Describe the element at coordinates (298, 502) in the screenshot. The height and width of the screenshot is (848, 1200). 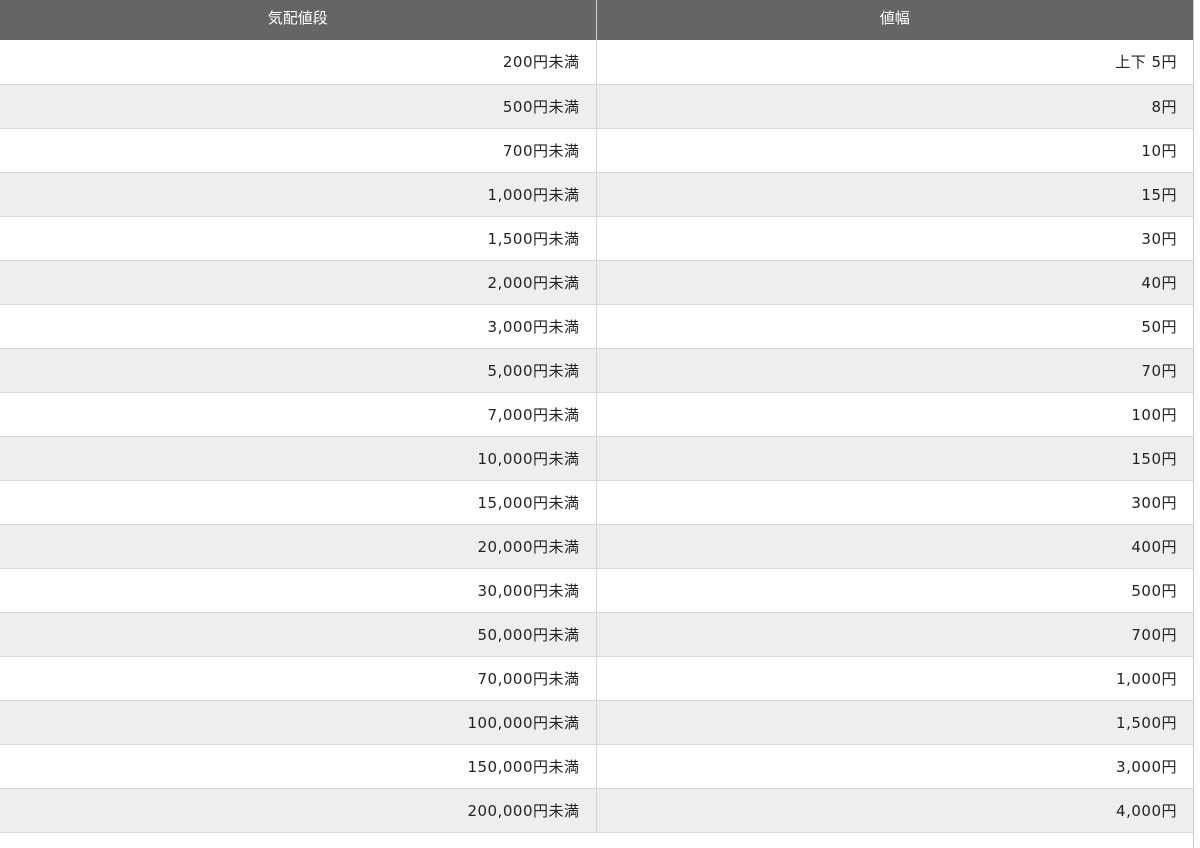
I see `cell-quote-price: 15,000円未満` at that location.